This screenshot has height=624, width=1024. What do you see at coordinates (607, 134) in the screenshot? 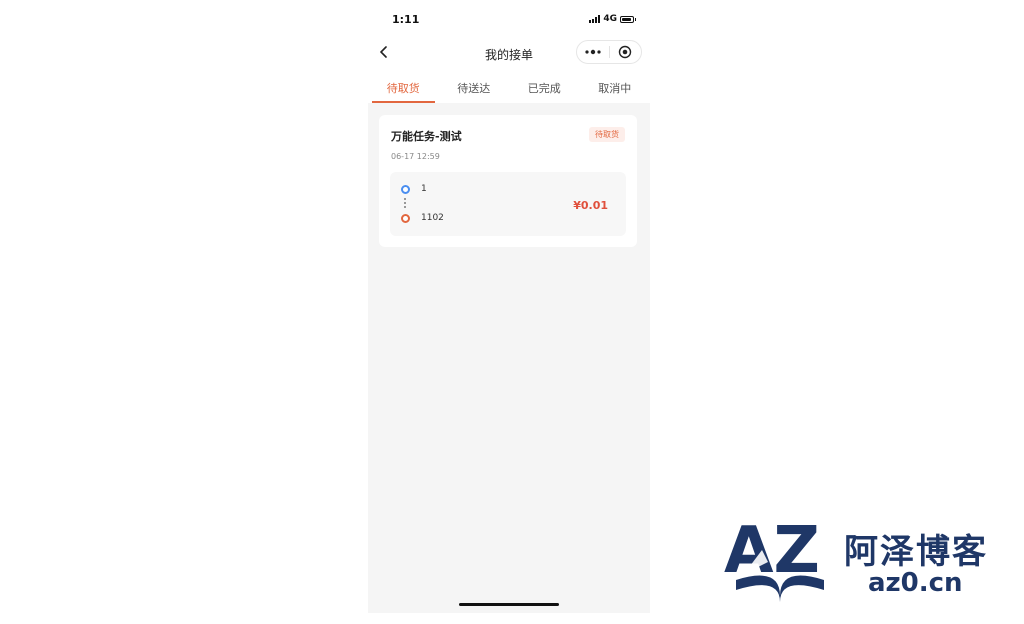
I see `status-badge: 待取货` at bounding box center [607, 134].